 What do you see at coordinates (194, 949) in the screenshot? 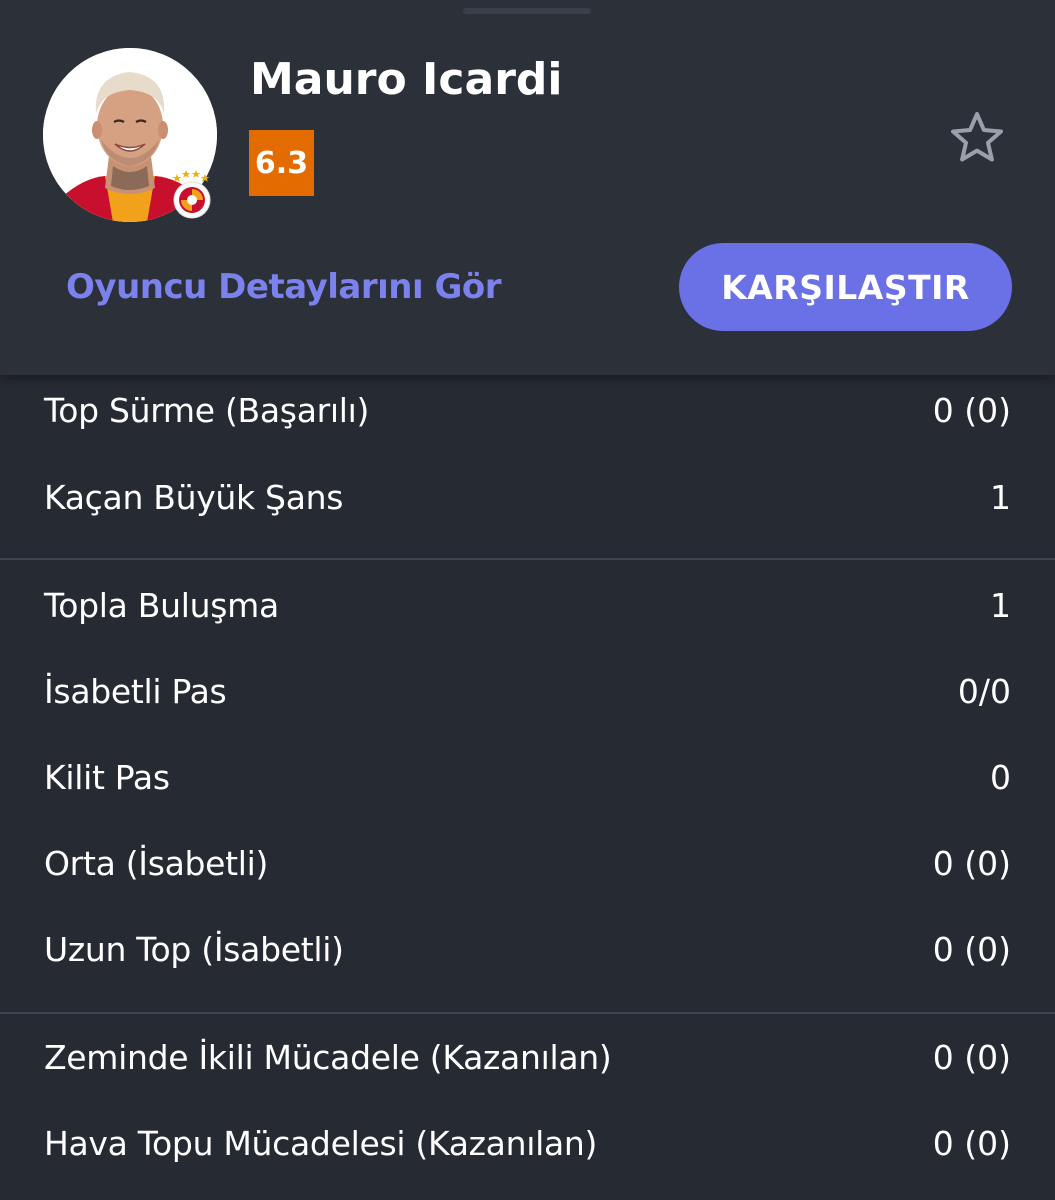
I see `stat-label: Uzun Top (İsabetli)` at bounding box center [194, 949].